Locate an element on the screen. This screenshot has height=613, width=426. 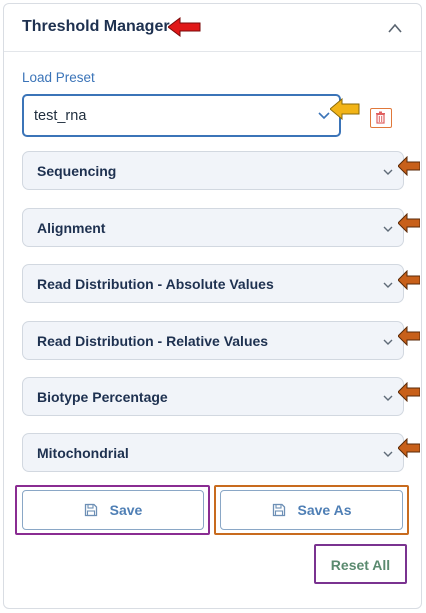
save-as-label: Save As is located at coordinates (324, 510).